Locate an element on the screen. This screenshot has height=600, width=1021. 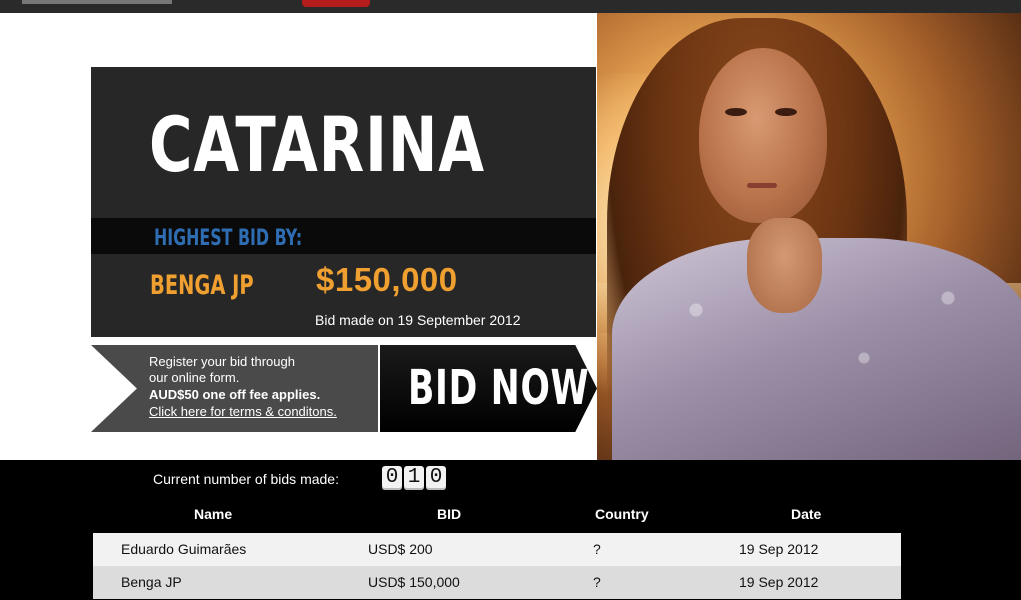
cell-bid: USD$ 200 is located at coordinates (400, 549).